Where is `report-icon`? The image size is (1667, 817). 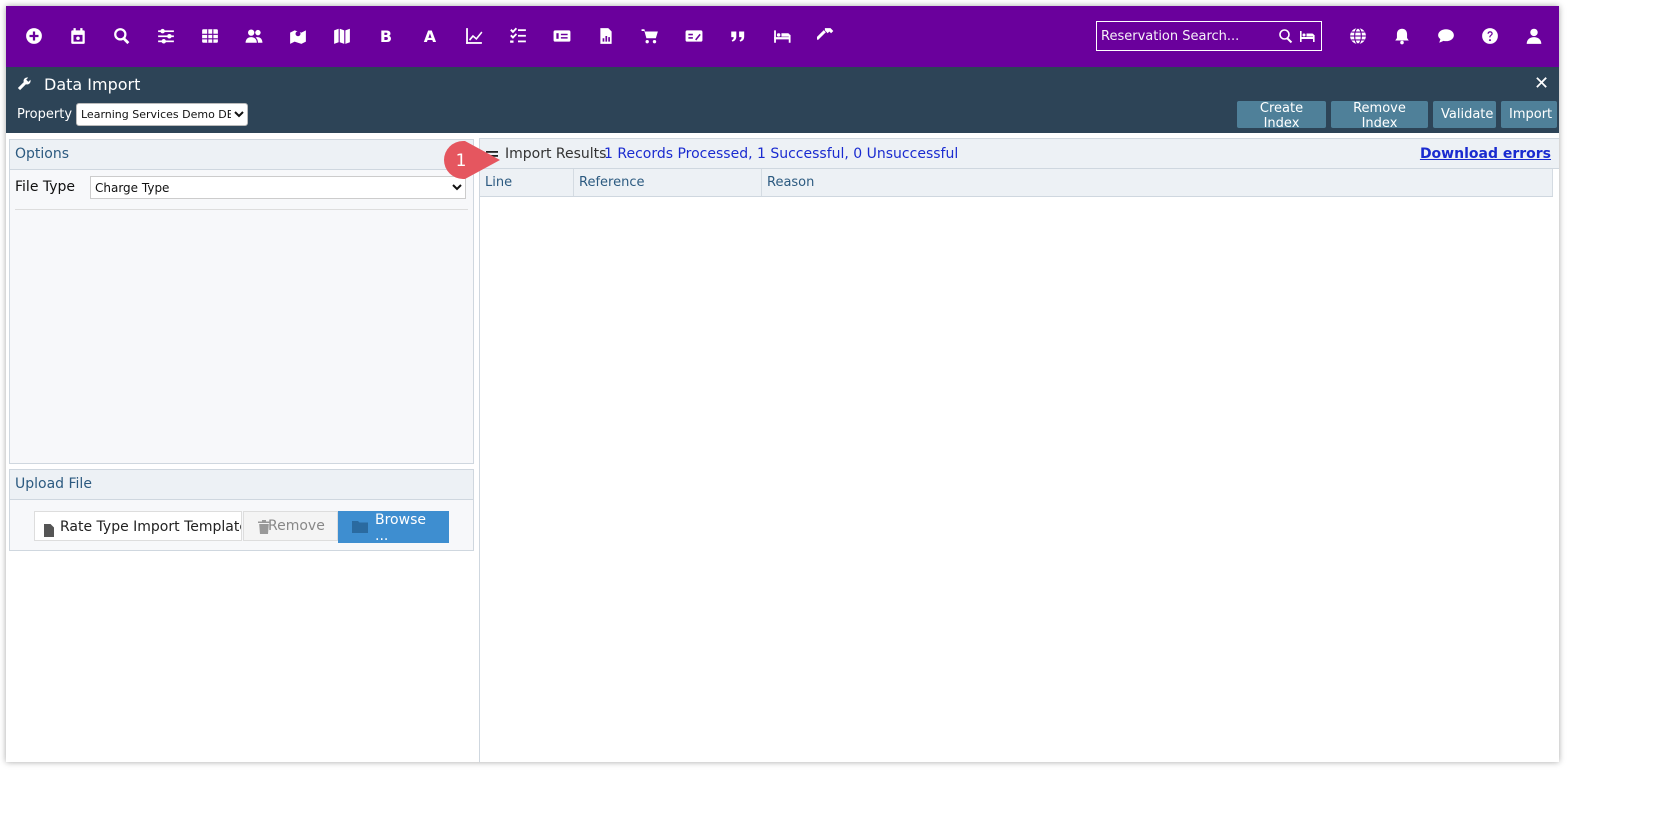 report-icon is located at coordinates (606, 36).